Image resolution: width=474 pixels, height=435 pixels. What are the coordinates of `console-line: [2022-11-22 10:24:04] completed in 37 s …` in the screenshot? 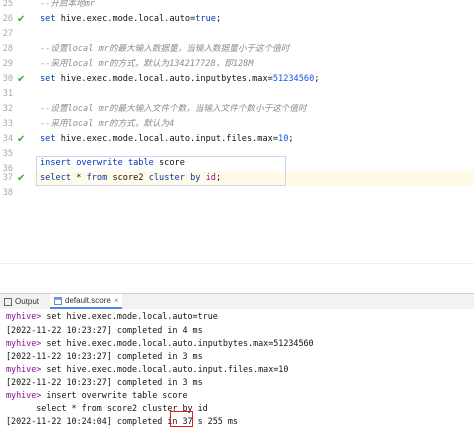 It's located at (122, 421).